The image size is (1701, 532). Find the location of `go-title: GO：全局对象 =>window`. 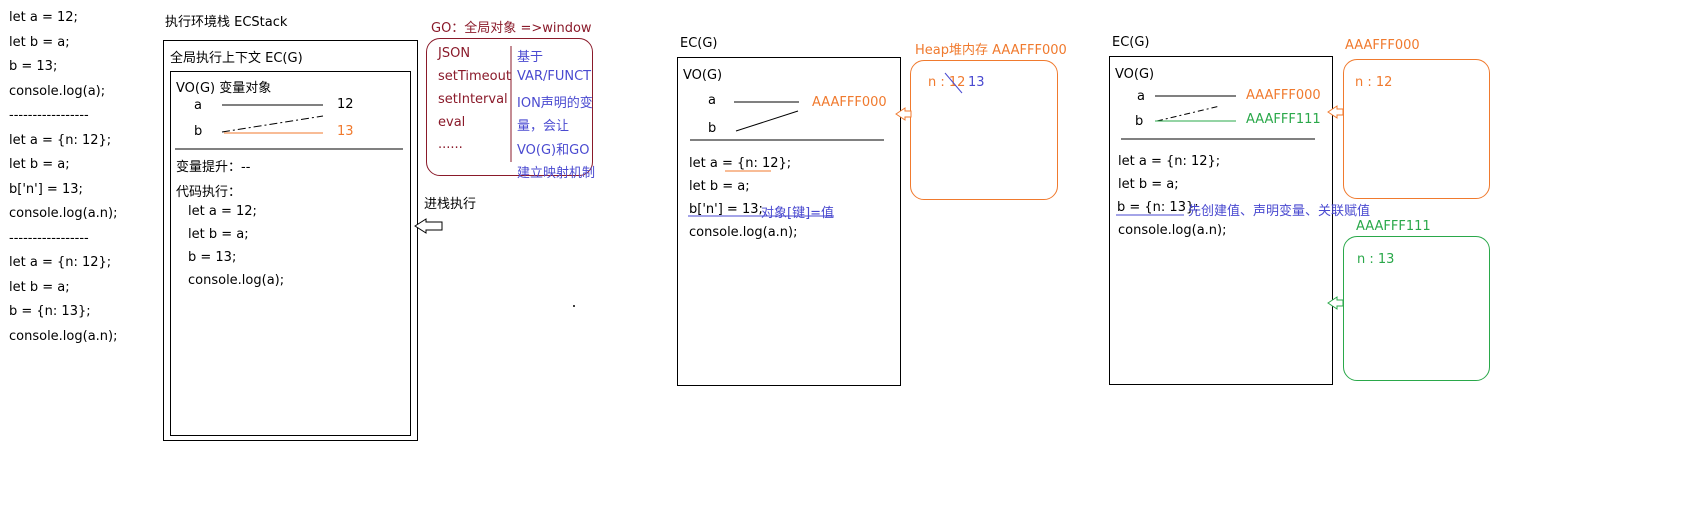

go-title: GO：全局对象 =>window is located at coordinates (511, 28).